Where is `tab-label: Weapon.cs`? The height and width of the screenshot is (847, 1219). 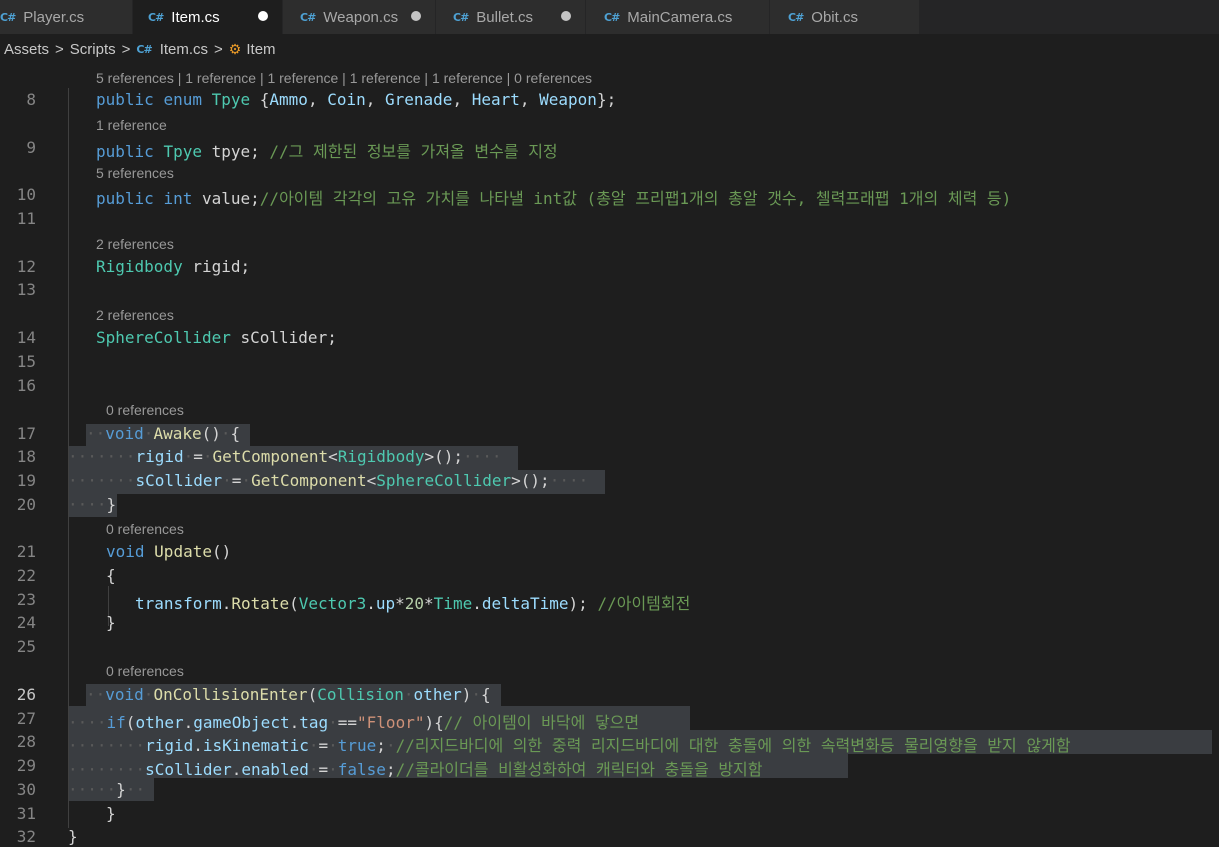
tab-label: Weapon.cs is located at coordinates (361, 17).